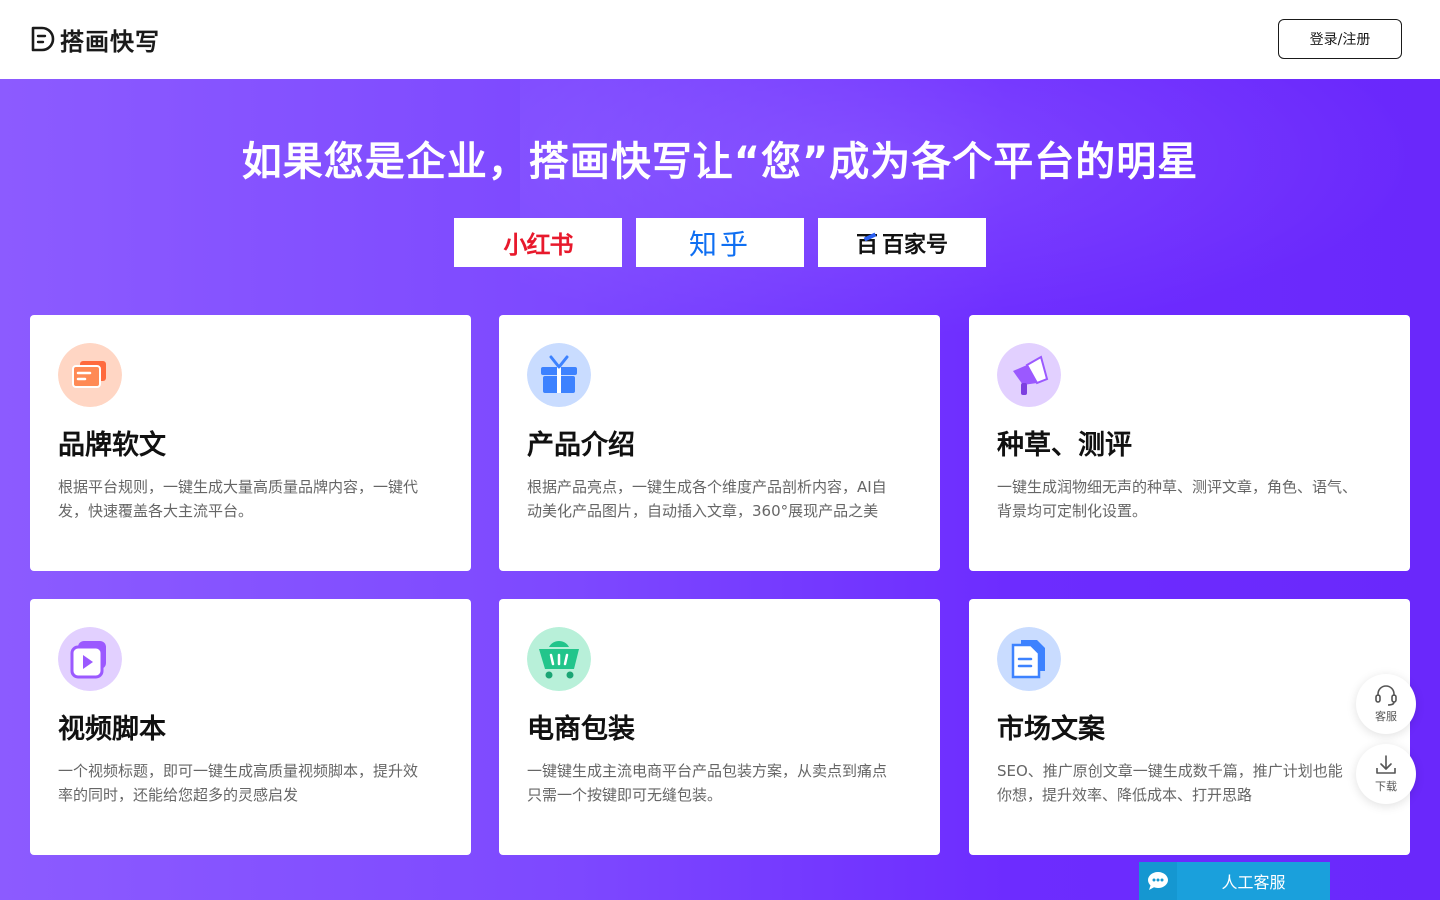  I want to click on cart-icon, so click(559, 659).